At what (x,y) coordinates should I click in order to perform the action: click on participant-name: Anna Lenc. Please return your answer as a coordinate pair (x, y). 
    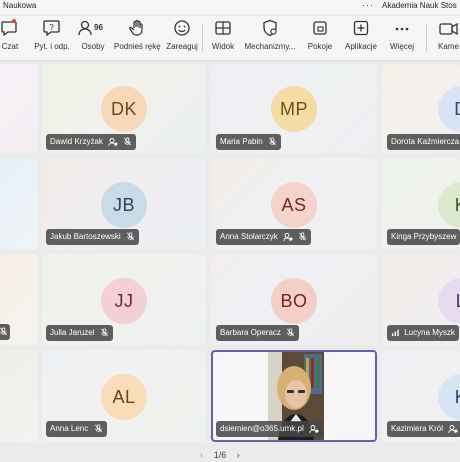
    Looking at the image, I should click on (69, 428).